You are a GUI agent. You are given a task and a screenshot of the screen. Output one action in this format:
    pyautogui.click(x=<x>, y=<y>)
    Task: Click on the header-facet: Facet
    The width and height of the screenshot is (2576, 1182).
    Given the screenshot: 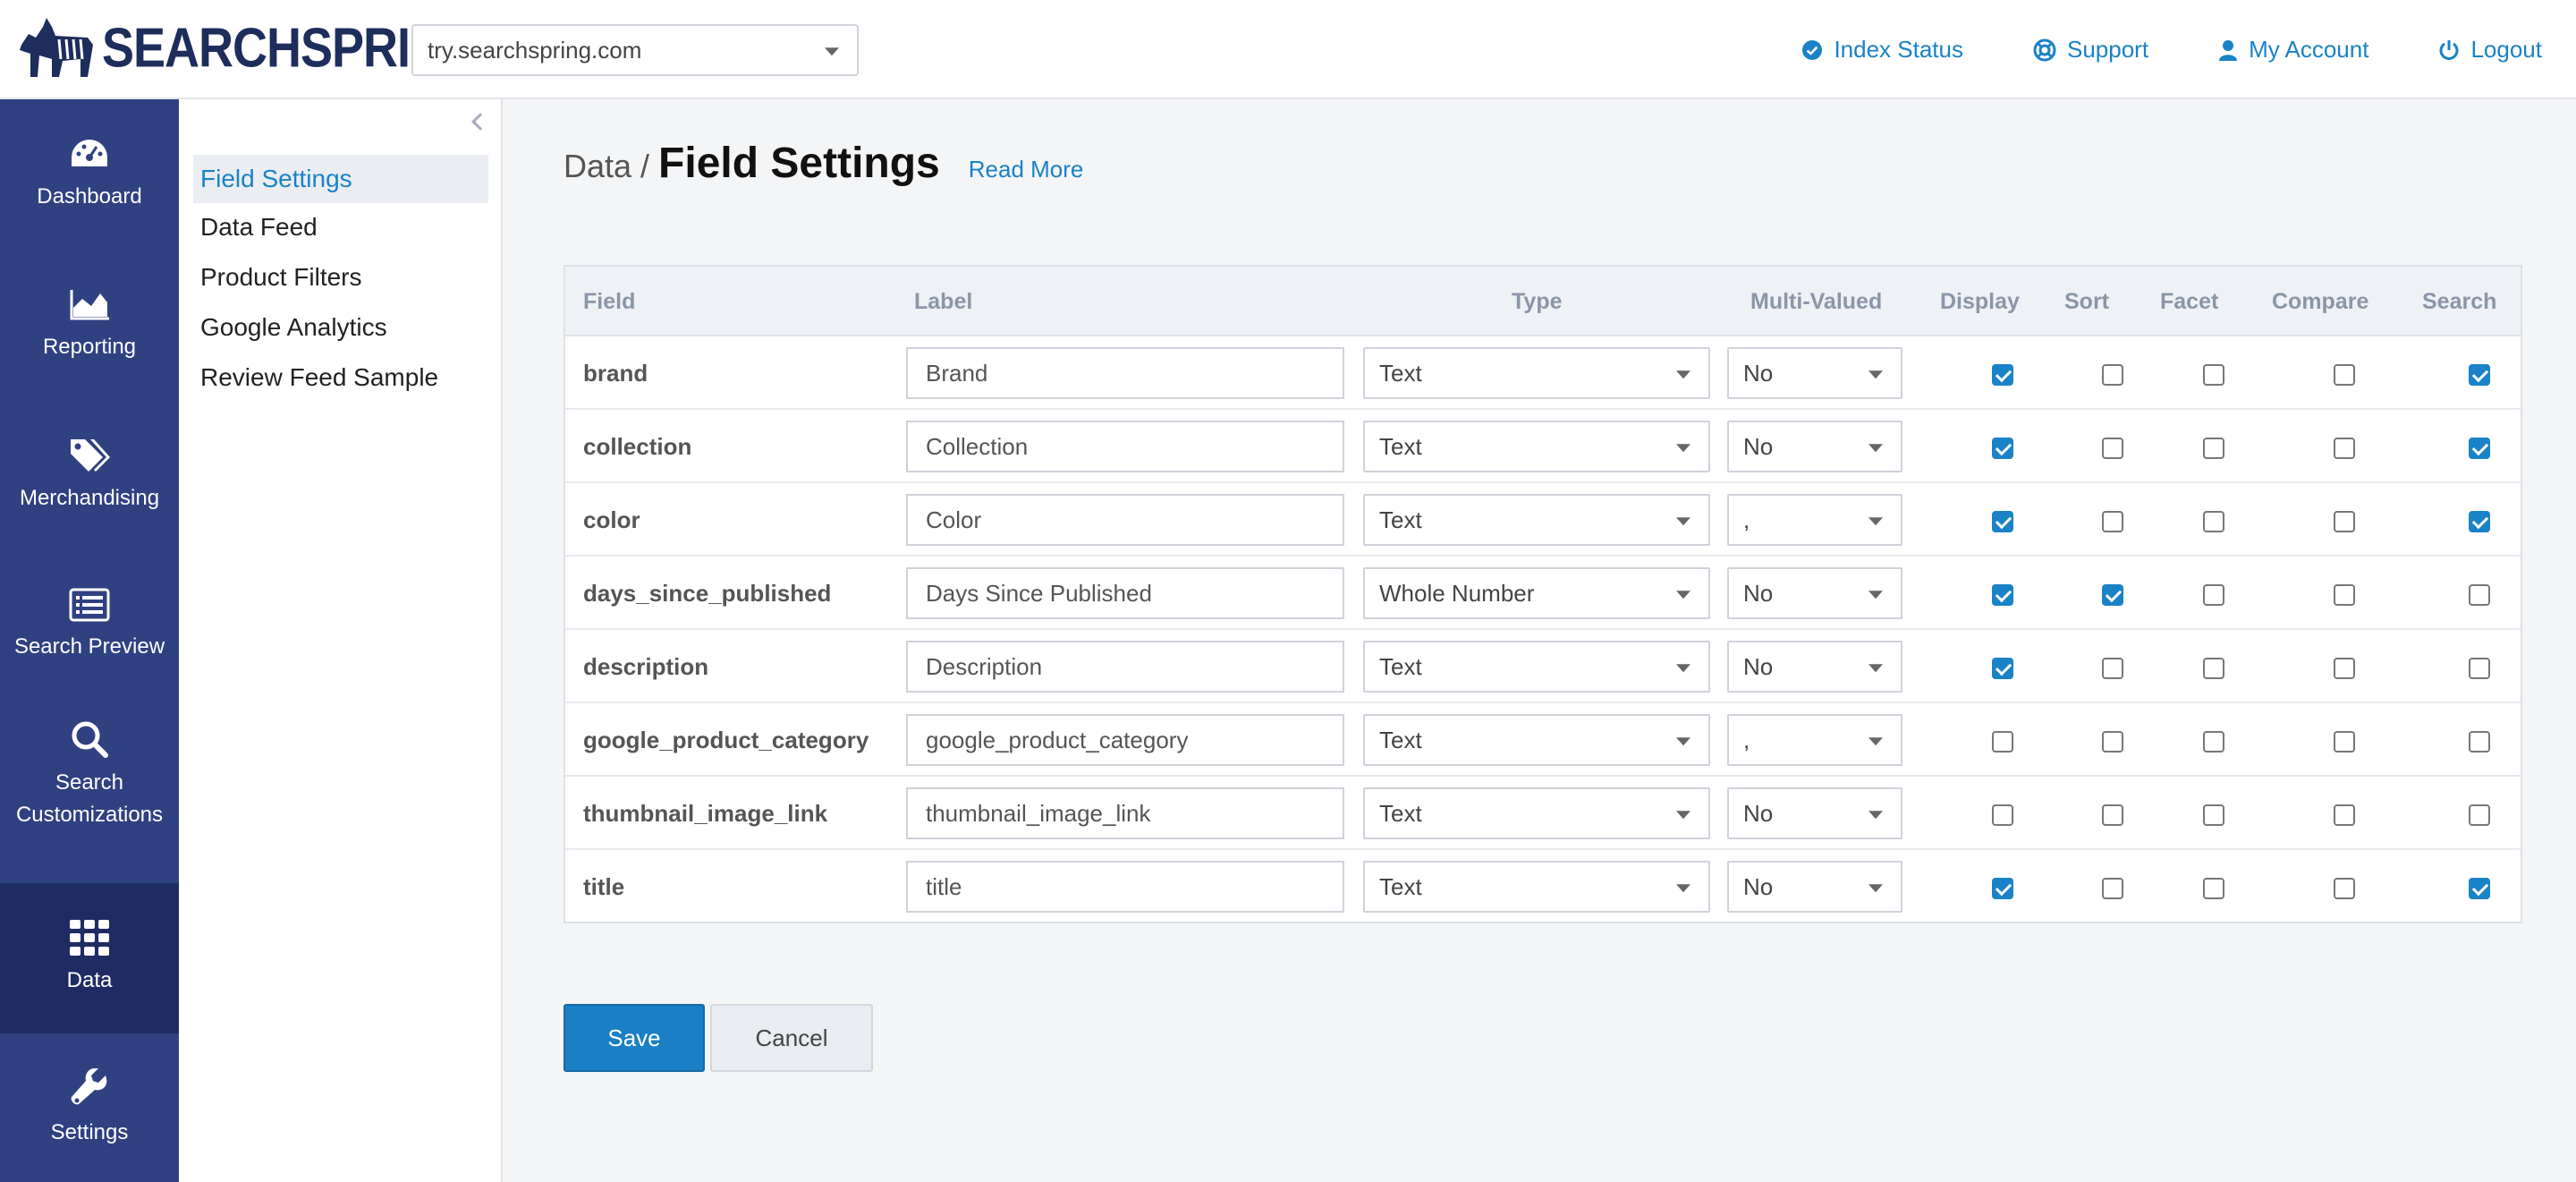 What is the action you would take?
    pyautogui.click(x=2189, y=301)
    